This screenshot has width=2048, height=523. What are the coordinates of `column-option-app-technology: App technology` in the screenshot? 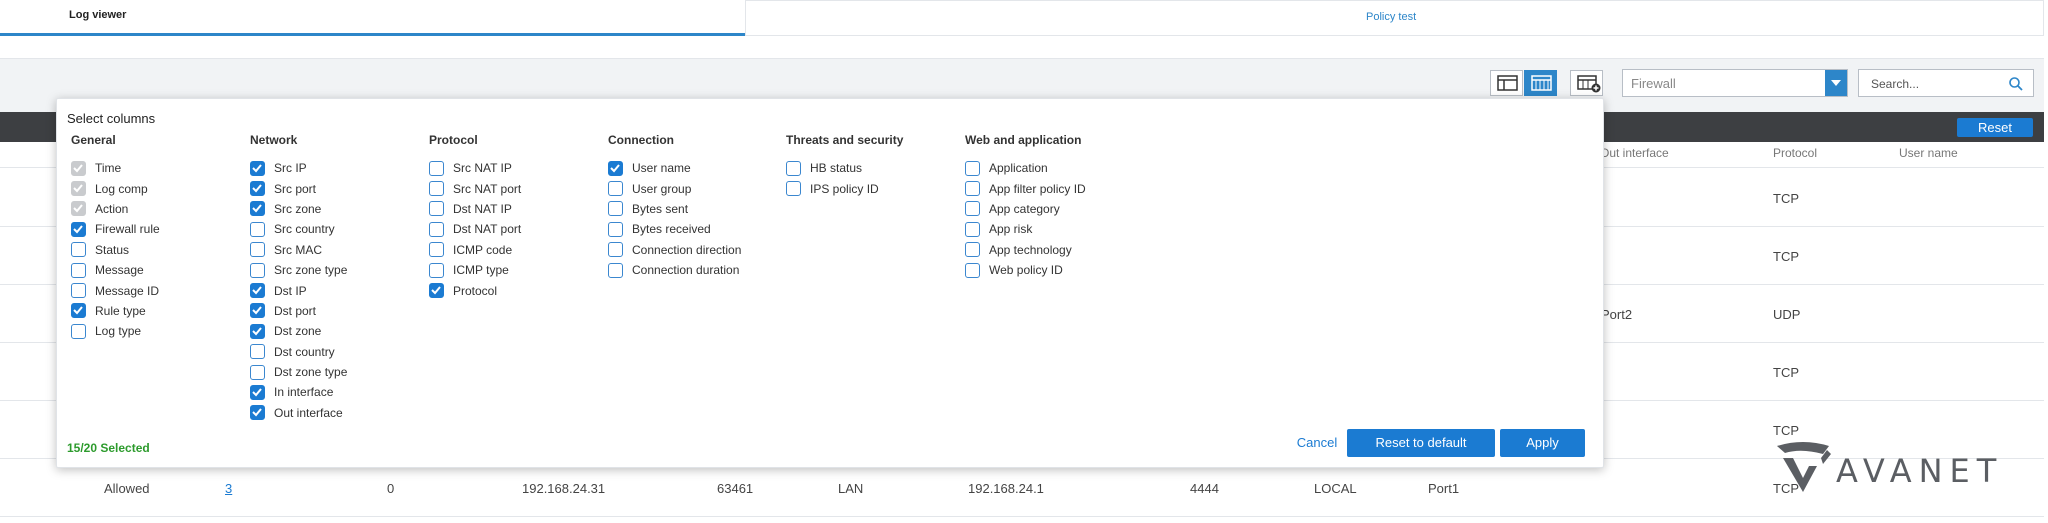 It's located at (1025, 250).